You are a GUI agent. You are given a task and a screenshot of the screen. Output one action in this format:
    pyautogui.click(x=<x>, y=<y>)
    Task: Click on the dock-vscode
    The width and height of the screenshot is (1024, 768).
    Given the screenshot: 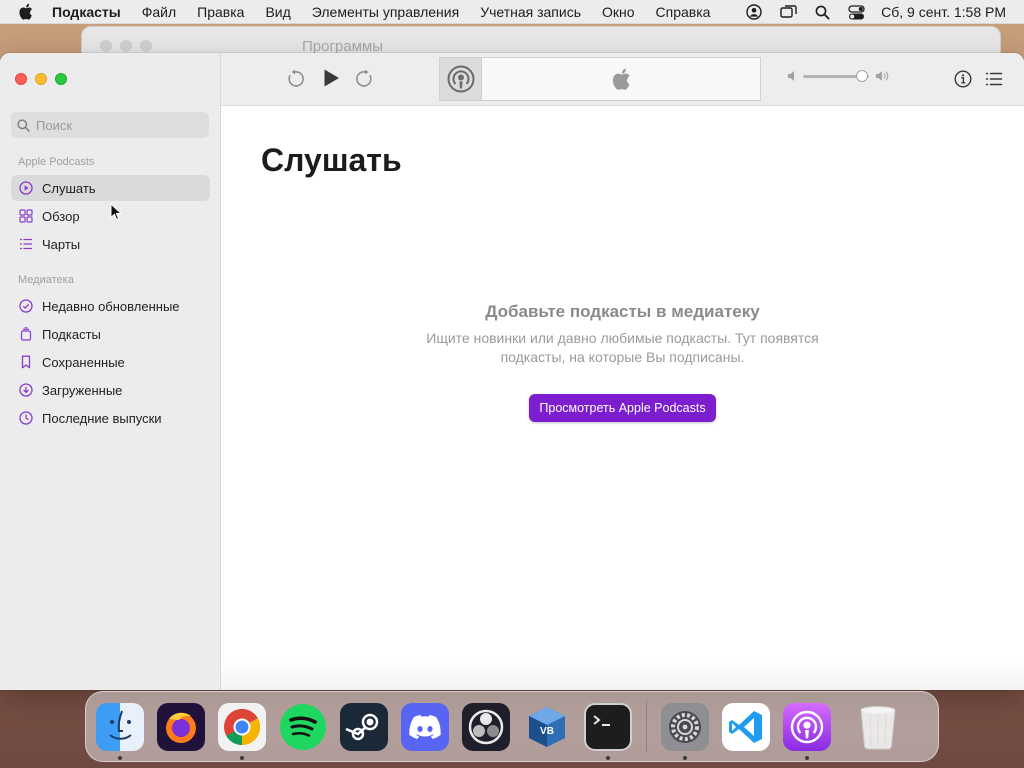 What is the action you would take?
    pyautogui.click(x=746, y=727)
    